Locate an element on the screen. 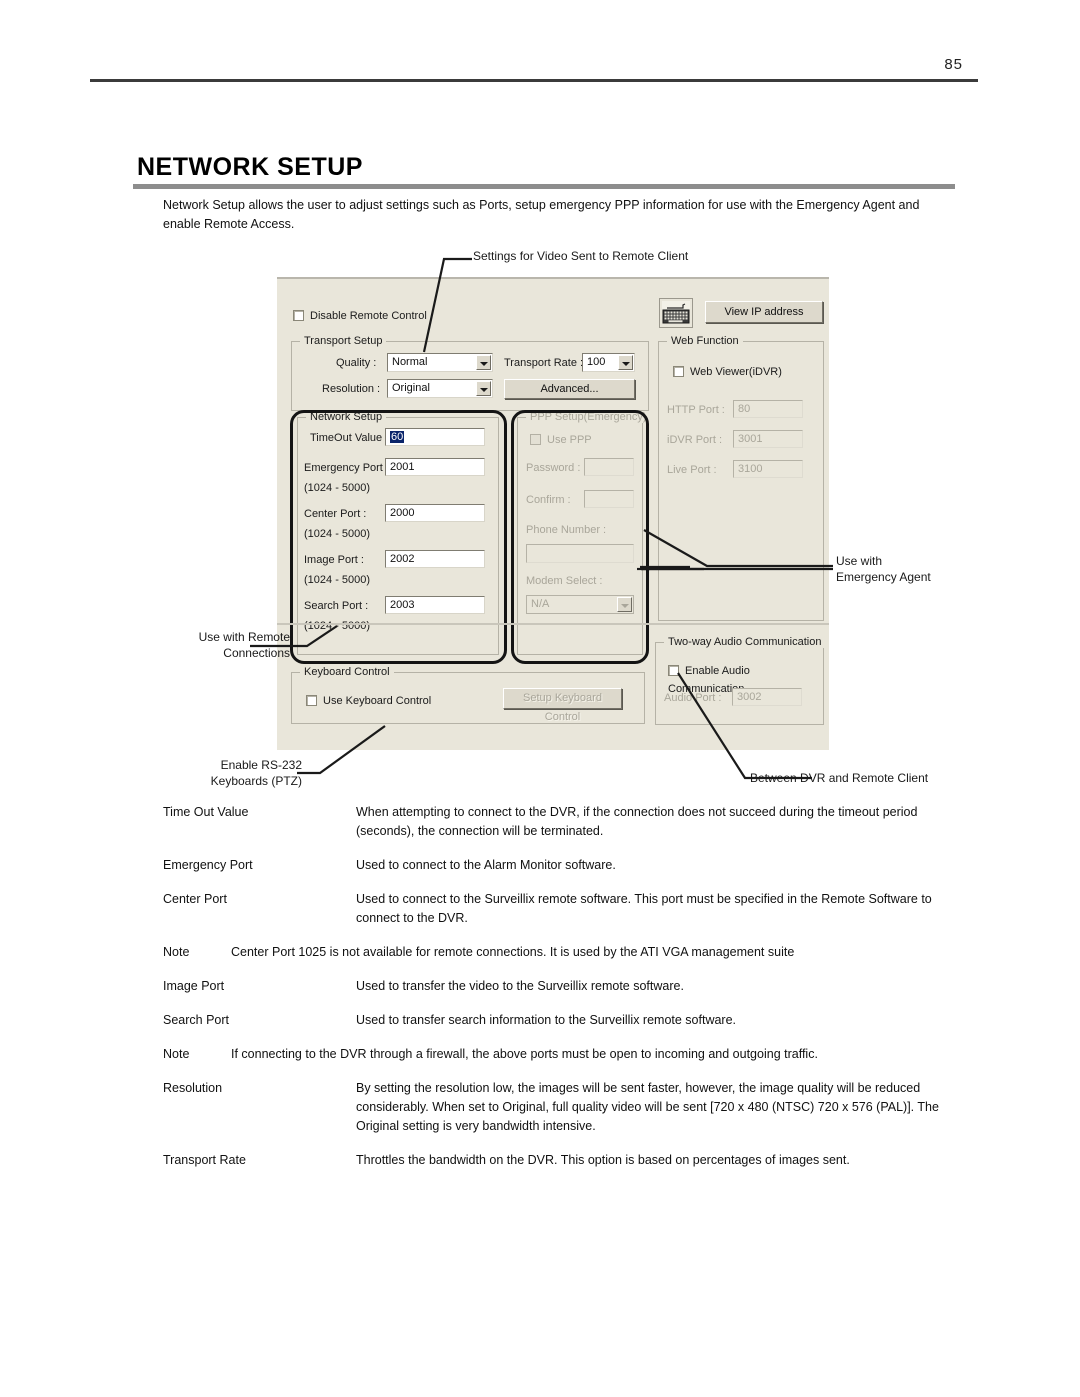 This screenshot has width=1080, height=1397. transport-rate-combobox: 100 is located at coordinates (608, 362).